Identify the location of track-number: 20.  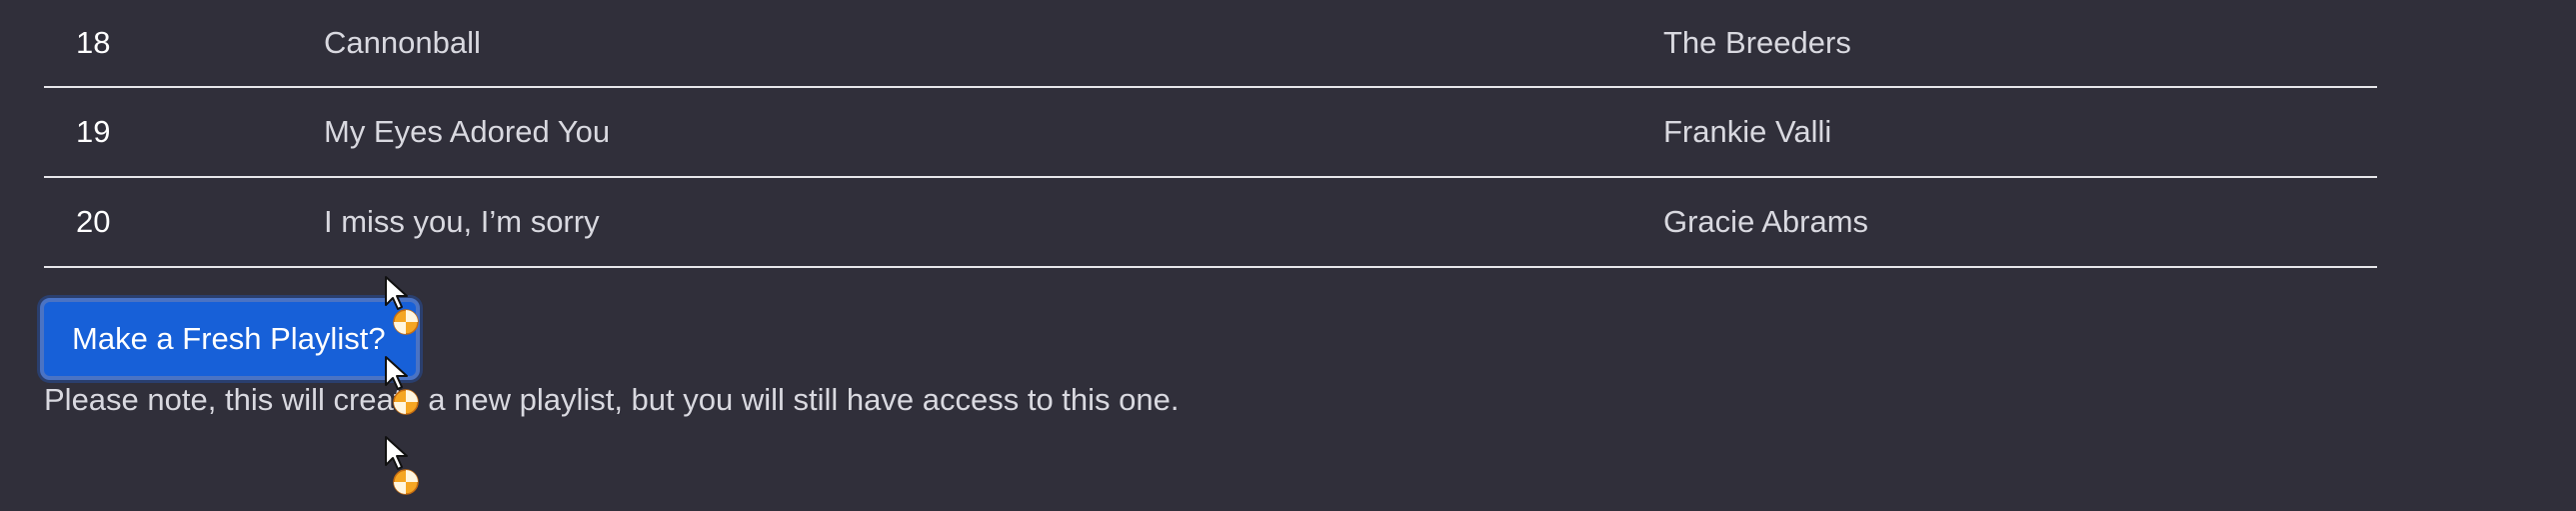
(184, 222).